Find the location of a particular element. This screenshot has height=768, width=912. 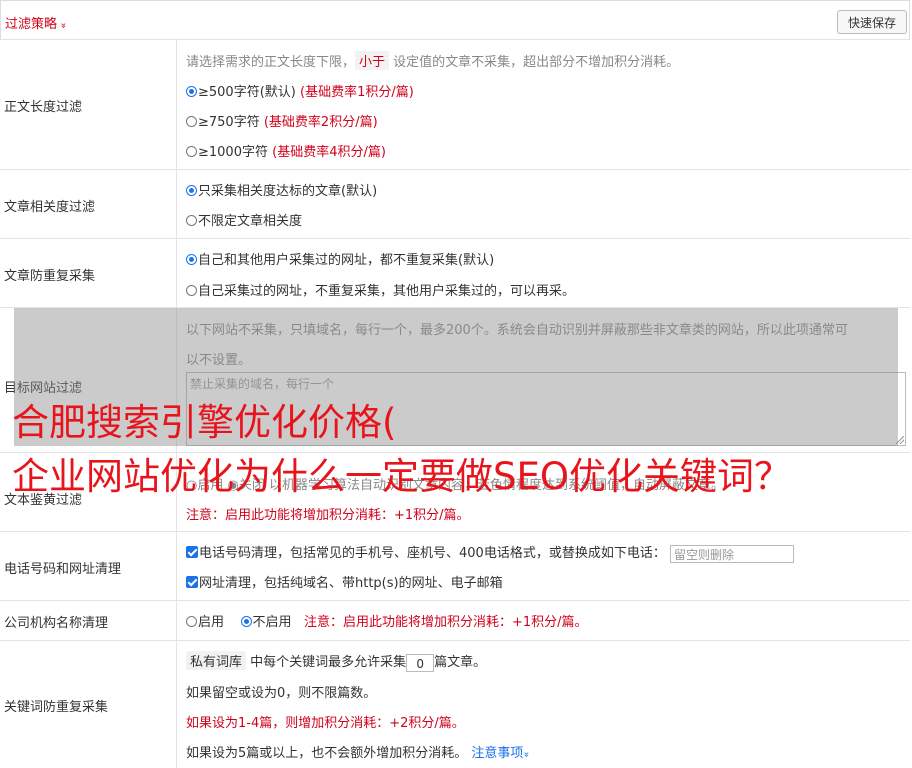

length-option-1000: ≥1000字符 (基础费率4积分/篇) is located at coordinates (286, 150).